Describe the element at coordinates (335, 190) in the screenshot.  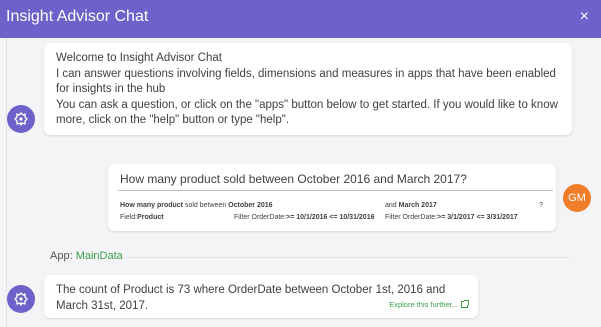
I see `question-divider` at that location.